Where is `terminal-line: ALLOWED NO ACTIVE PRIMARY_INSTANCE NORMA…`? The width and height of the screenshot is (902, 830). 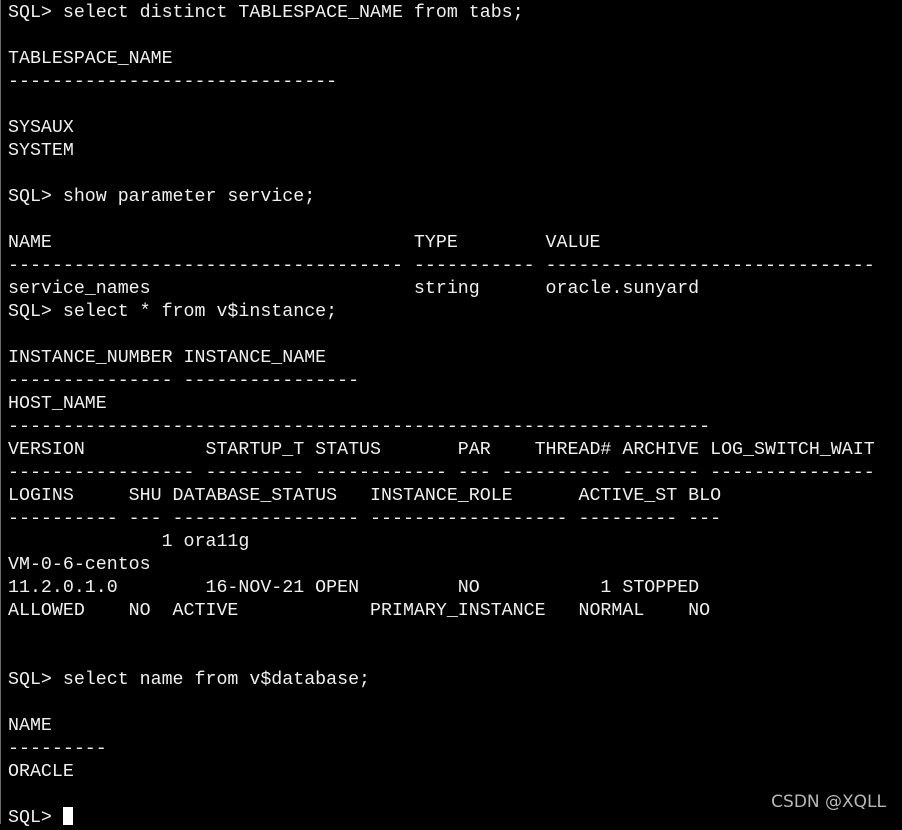 terminal-line: ALLOWED NO ACTIVE PRIMARY_INSTANCE NORMA… is located at coordinates (359, 611).